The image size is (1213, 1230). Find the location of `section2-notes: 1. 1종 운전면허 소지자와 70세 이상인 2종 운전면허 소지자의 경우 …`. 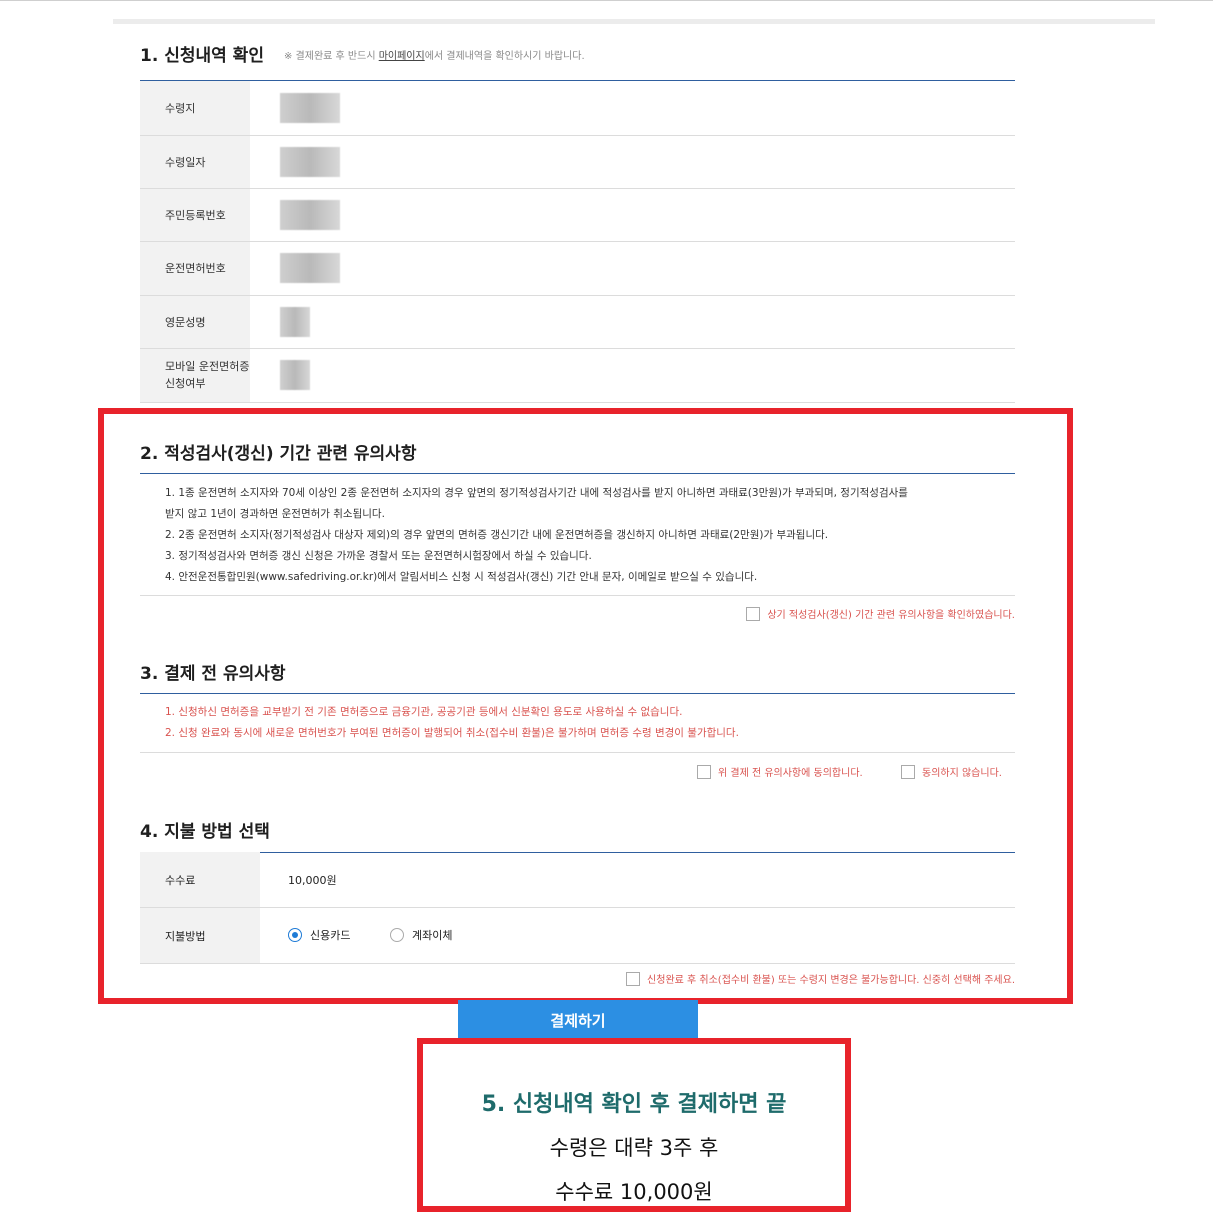

section2-notes: 1. 1종 운전면허 소지자와 70세 이상인 2종 운전면허 소지자의 경우 … is located at coordinates (536, 535).